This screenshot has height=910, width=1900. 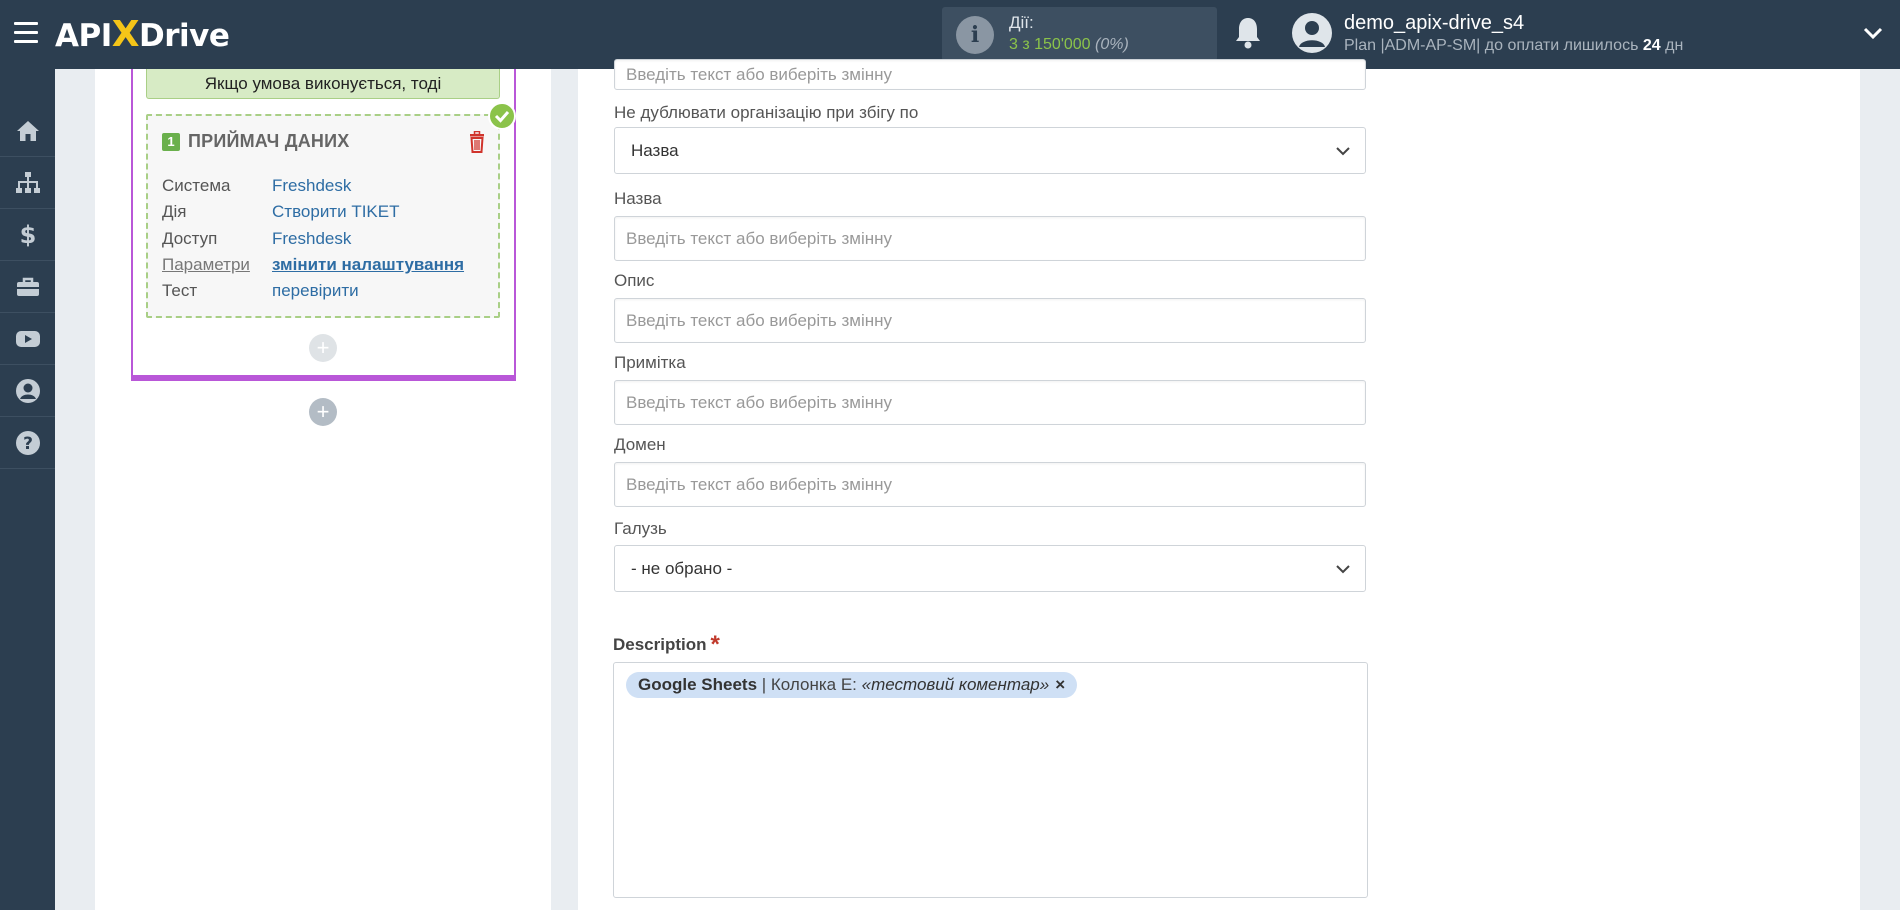 I want to click on sidebar-item-account, so click(x=27, y=391).